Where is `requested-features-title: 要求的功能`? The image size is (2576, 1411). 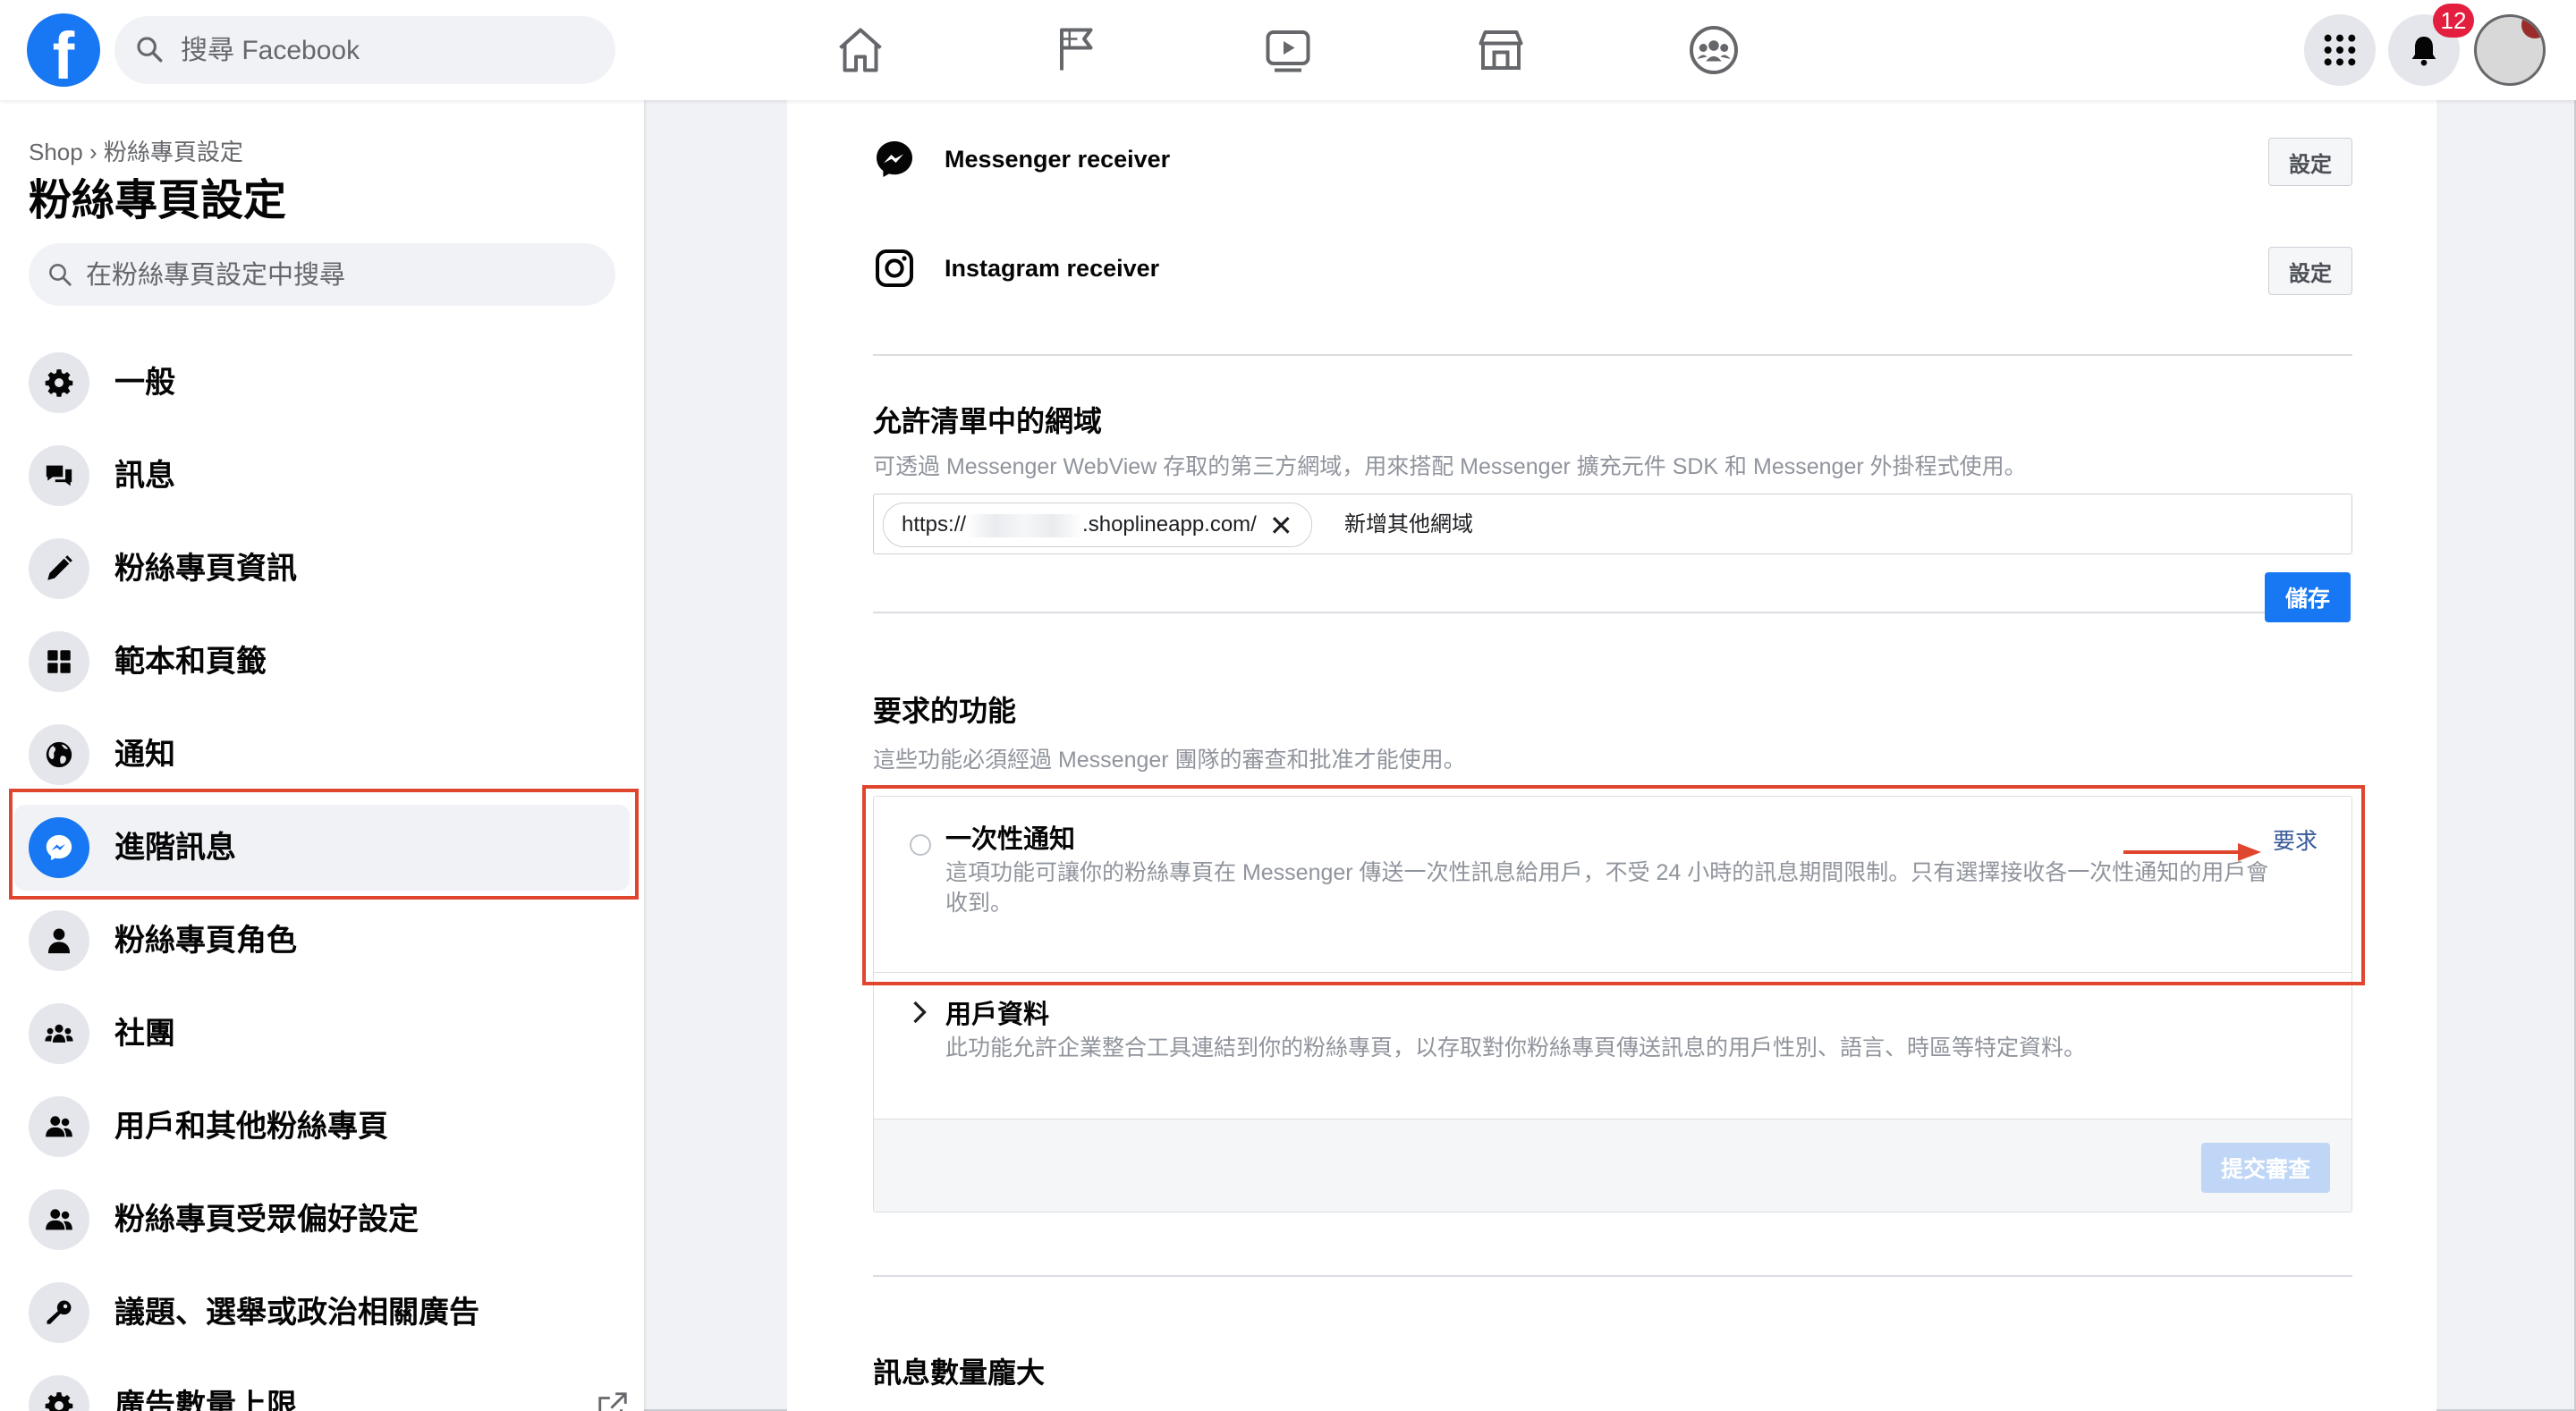 requested-features-title: 要求的功能 is located at coordinates (945, 711).